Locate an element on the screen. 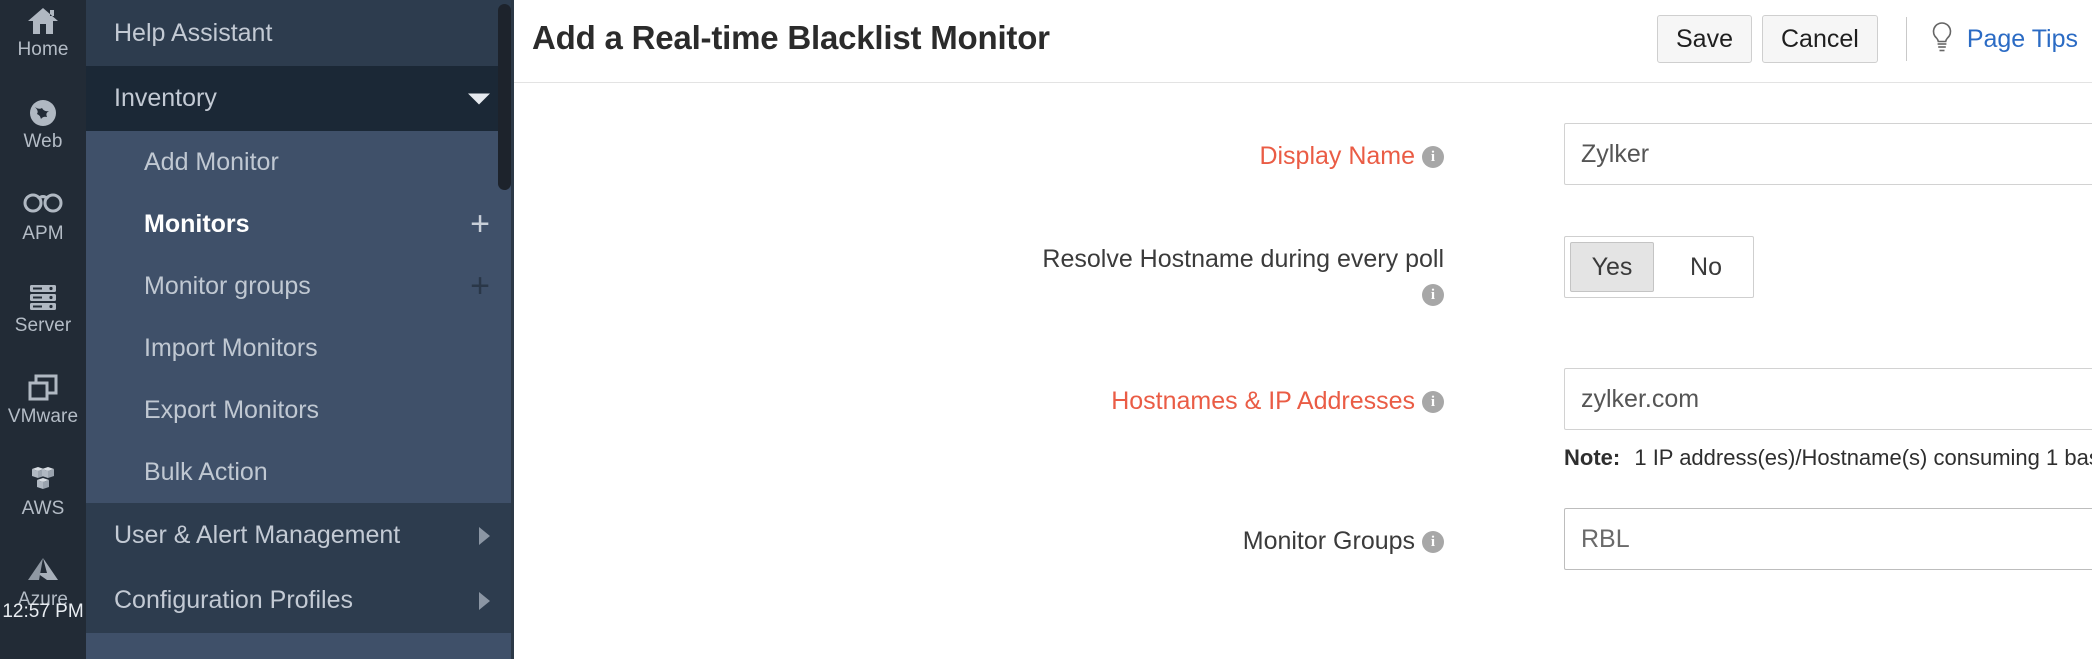 This screenshot has height=659, width=2092. page-tips-link: Page Tips is located at coordinates (2003, 39).